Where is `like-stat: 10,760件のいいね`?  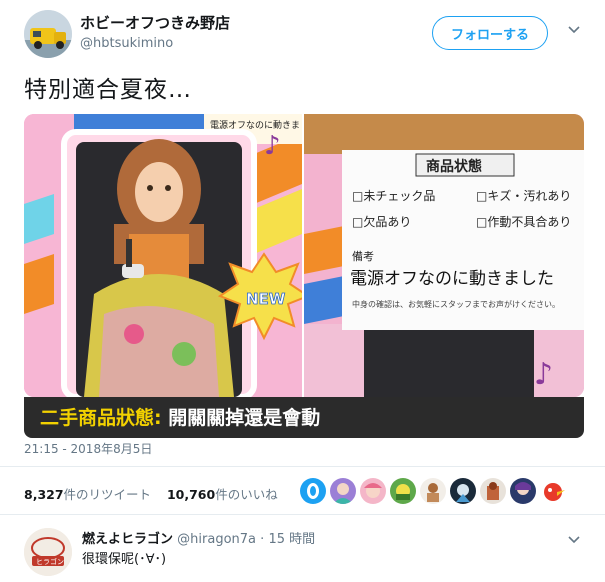
like-stat: 10,760件のいいね is located at coordinates (222, 494).